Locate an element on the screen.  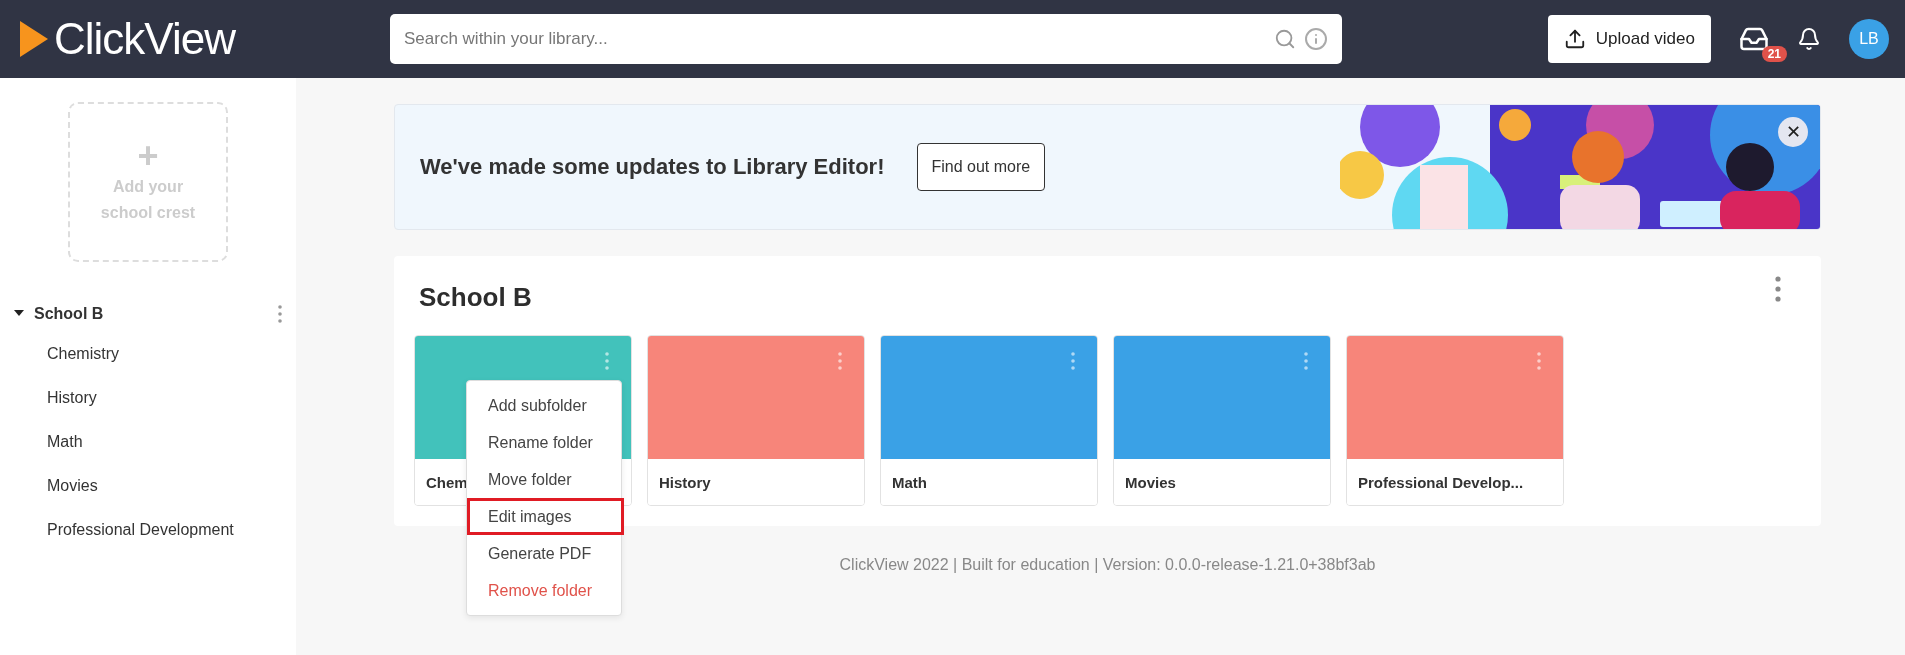
menu-item: Edit images is located at coordinates (545, 516).